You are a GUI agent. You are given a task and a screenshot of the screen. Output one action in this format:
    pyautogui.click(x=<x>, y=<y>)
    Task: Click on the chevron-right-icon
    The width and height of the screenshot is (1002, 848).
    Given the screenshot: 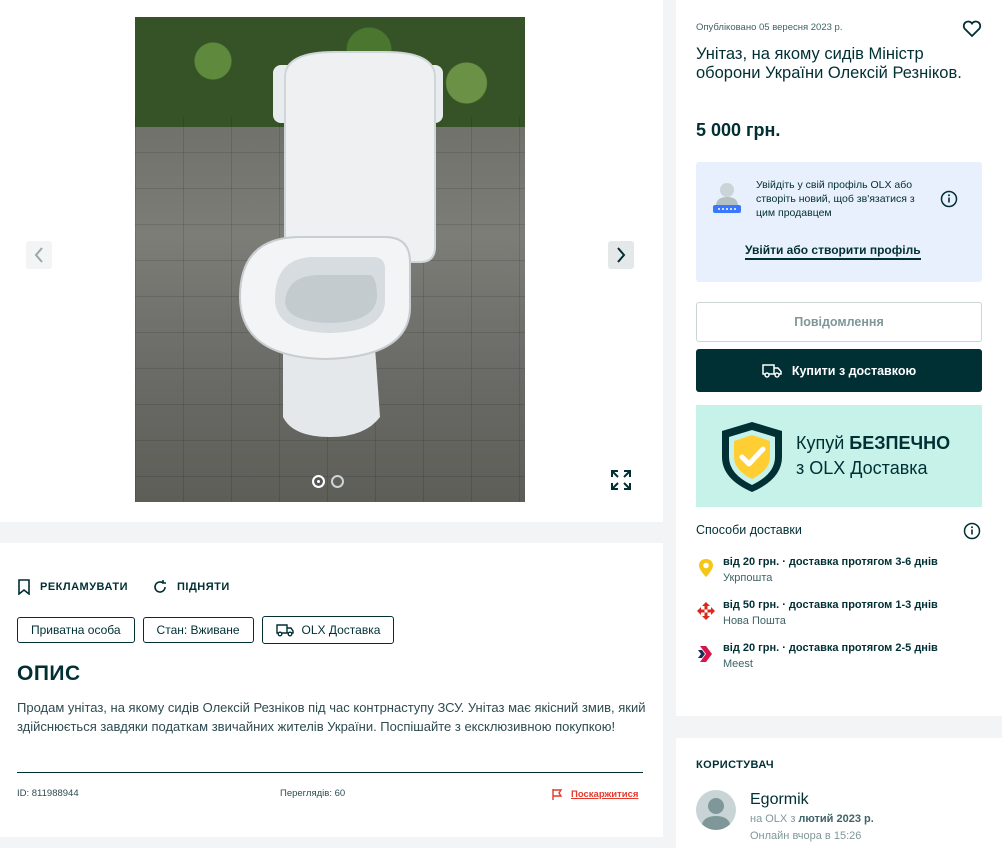 What is the action you would take?
    pyautogui.click(x=621, y=255)
    